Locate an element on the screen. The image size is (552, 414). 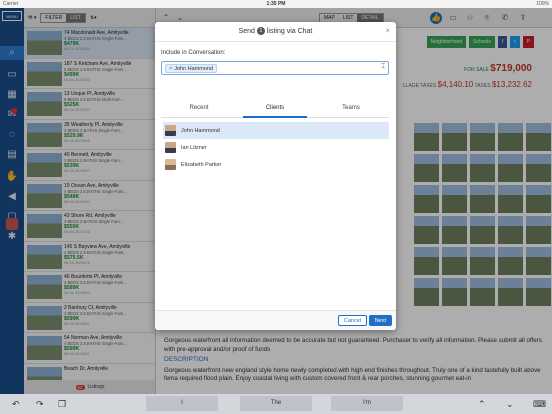
chevron-down-icon: ⌄ is located at coordinates (510, 404).